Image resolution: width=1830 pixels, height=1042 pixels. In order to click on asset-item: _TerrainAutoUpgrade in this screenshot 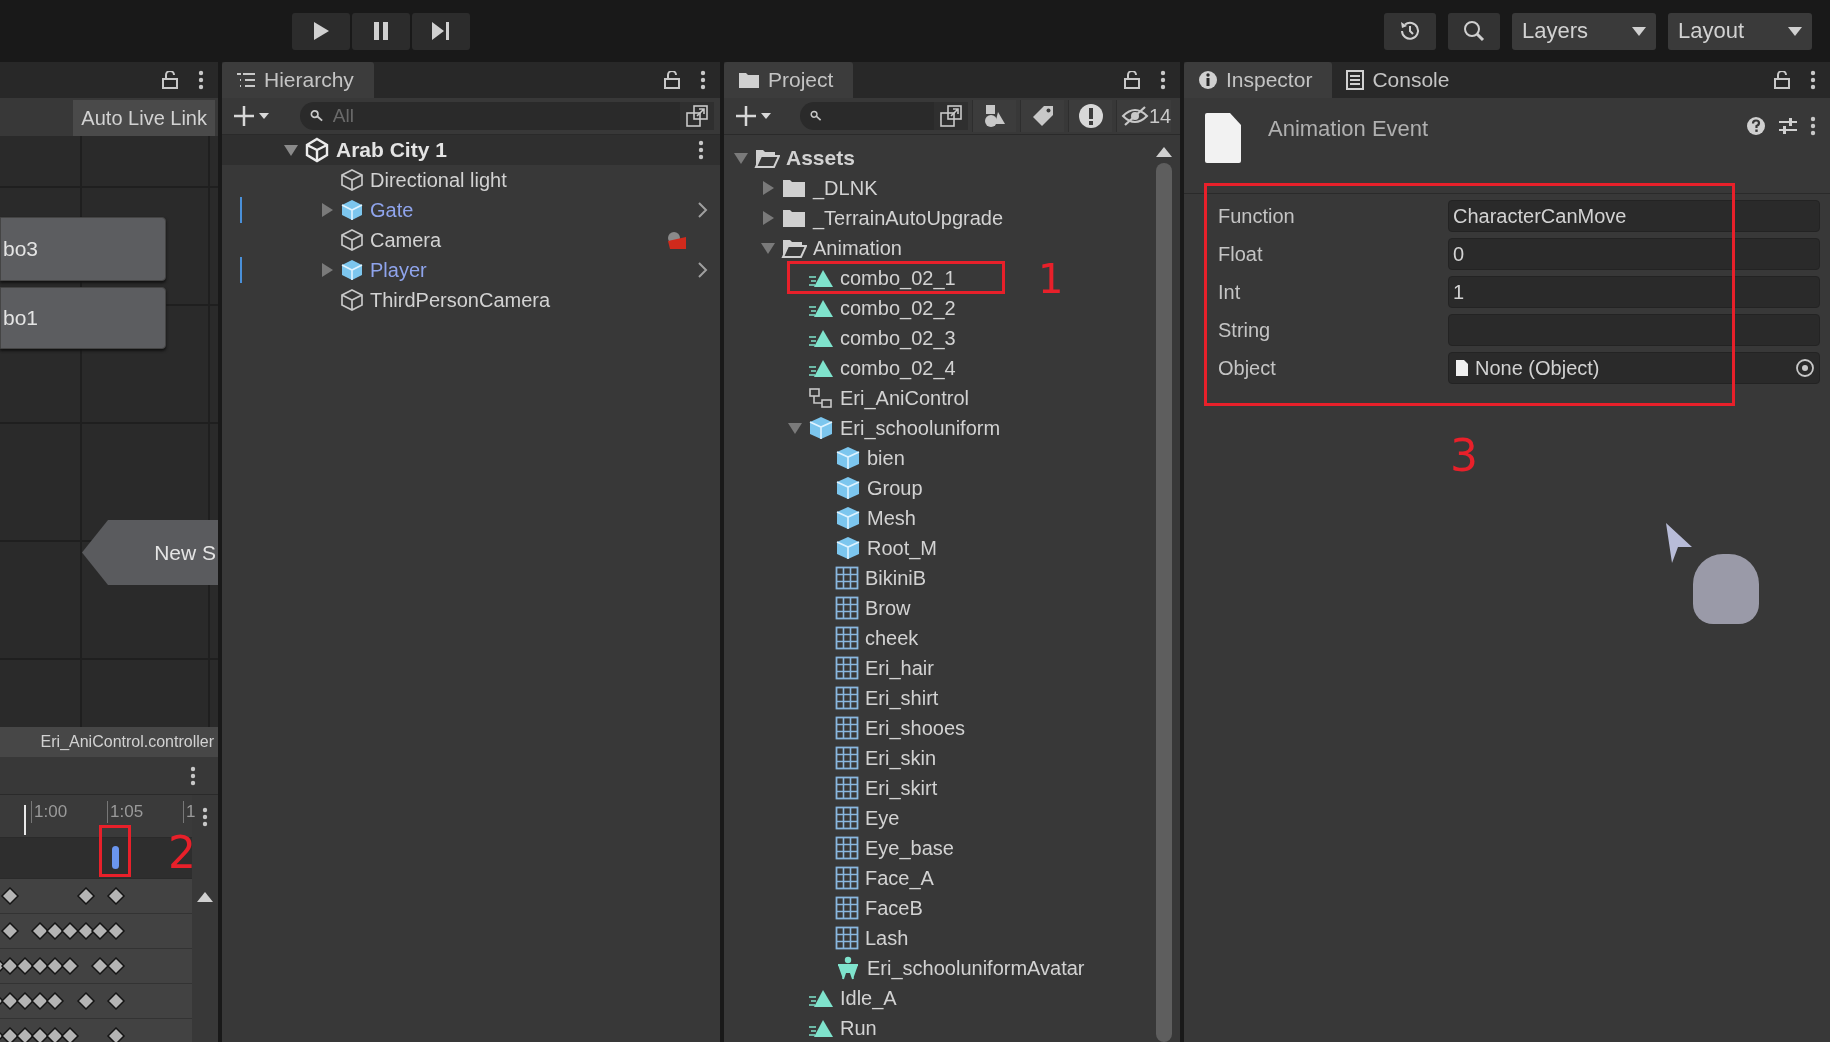, I will do `click(908, 218)`.